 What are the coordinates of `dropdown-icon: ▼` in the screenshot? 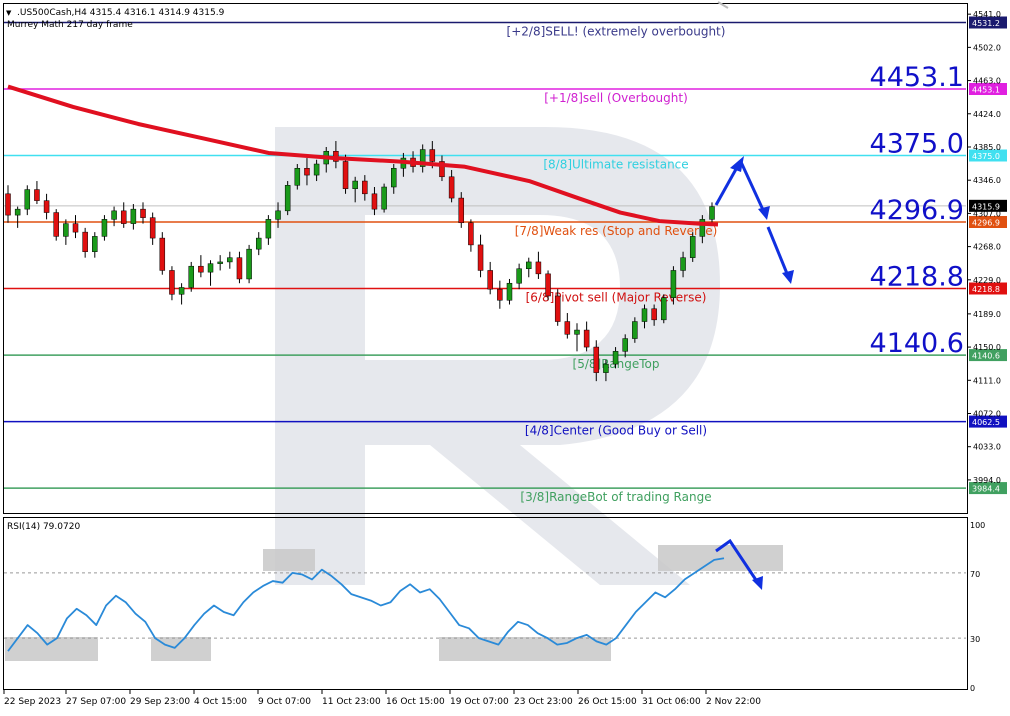 It's located at (9, 13).